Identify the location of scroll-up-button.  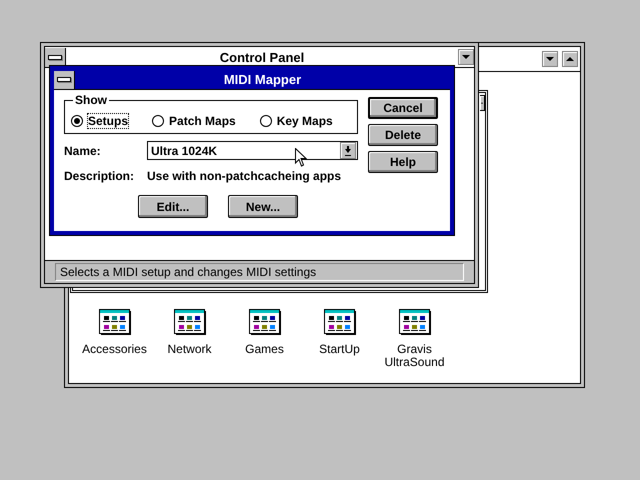
(482, 103).